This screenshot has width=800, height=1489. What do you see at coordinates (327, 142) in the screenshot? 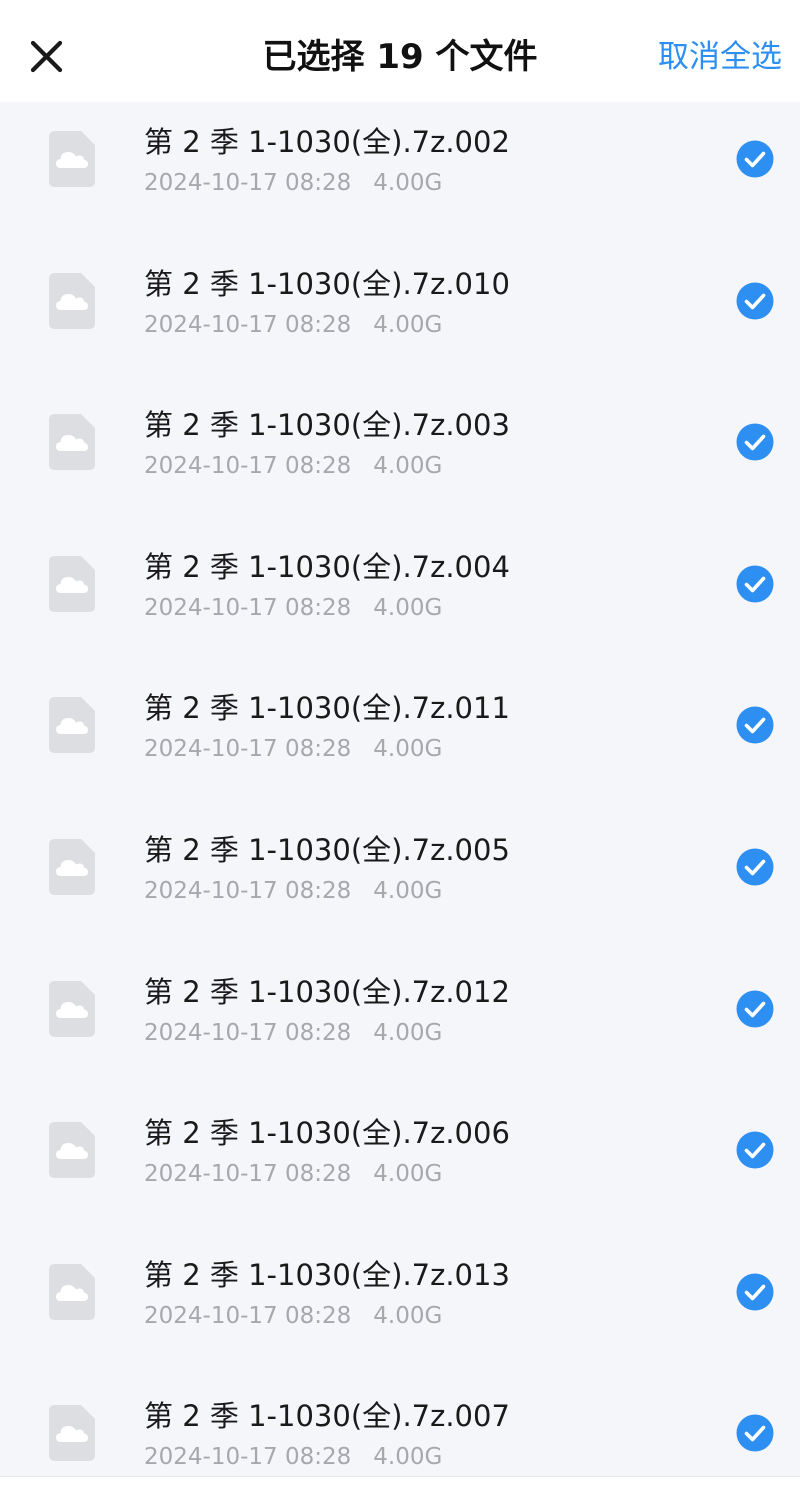
I see `file-name: 第 2 季 1-1030(全).7z.002` at bounding box center [327, 142].